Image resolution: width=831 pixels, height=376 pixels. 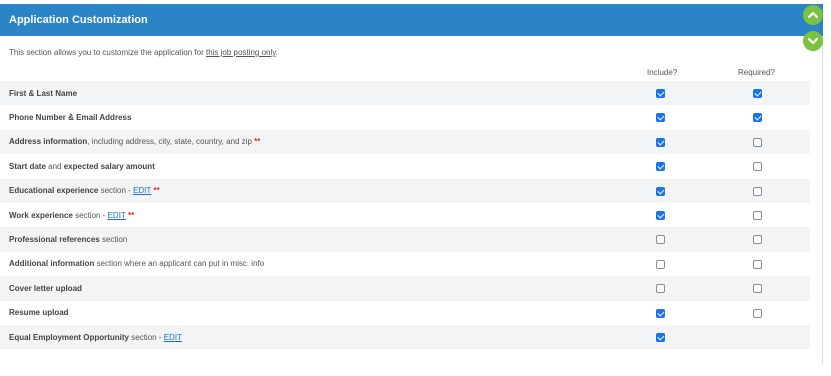 I want to click on option-label: First & Last Name, so click(x=43, y=93).